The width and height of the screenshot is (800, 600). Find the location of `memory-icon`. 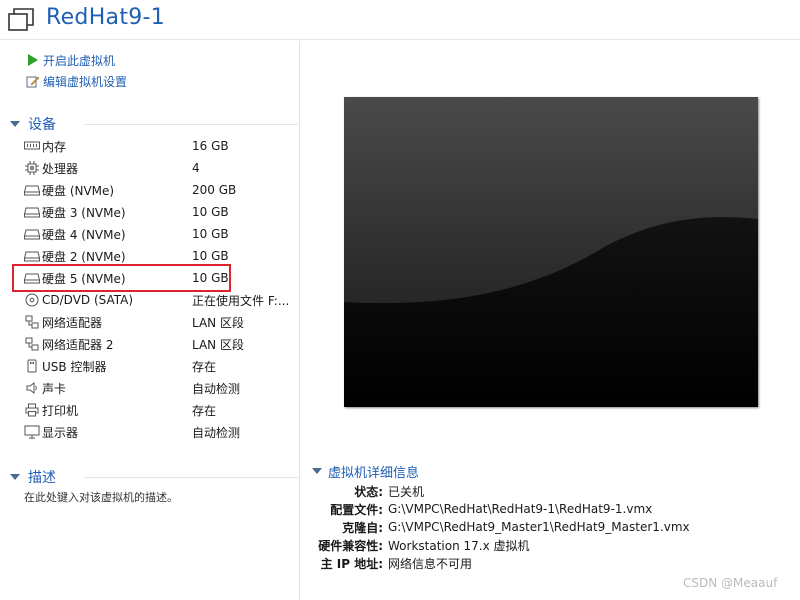

memory-icon is located at coordinates (32, 146).